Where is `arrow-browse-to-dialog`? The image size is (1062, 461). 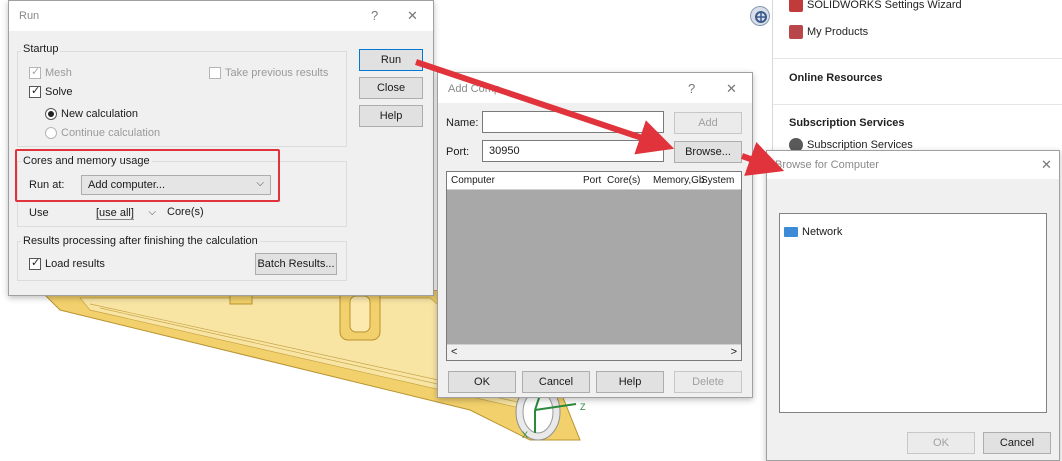
arrow-browse-to-dialog is located at coordinates (762, 158).